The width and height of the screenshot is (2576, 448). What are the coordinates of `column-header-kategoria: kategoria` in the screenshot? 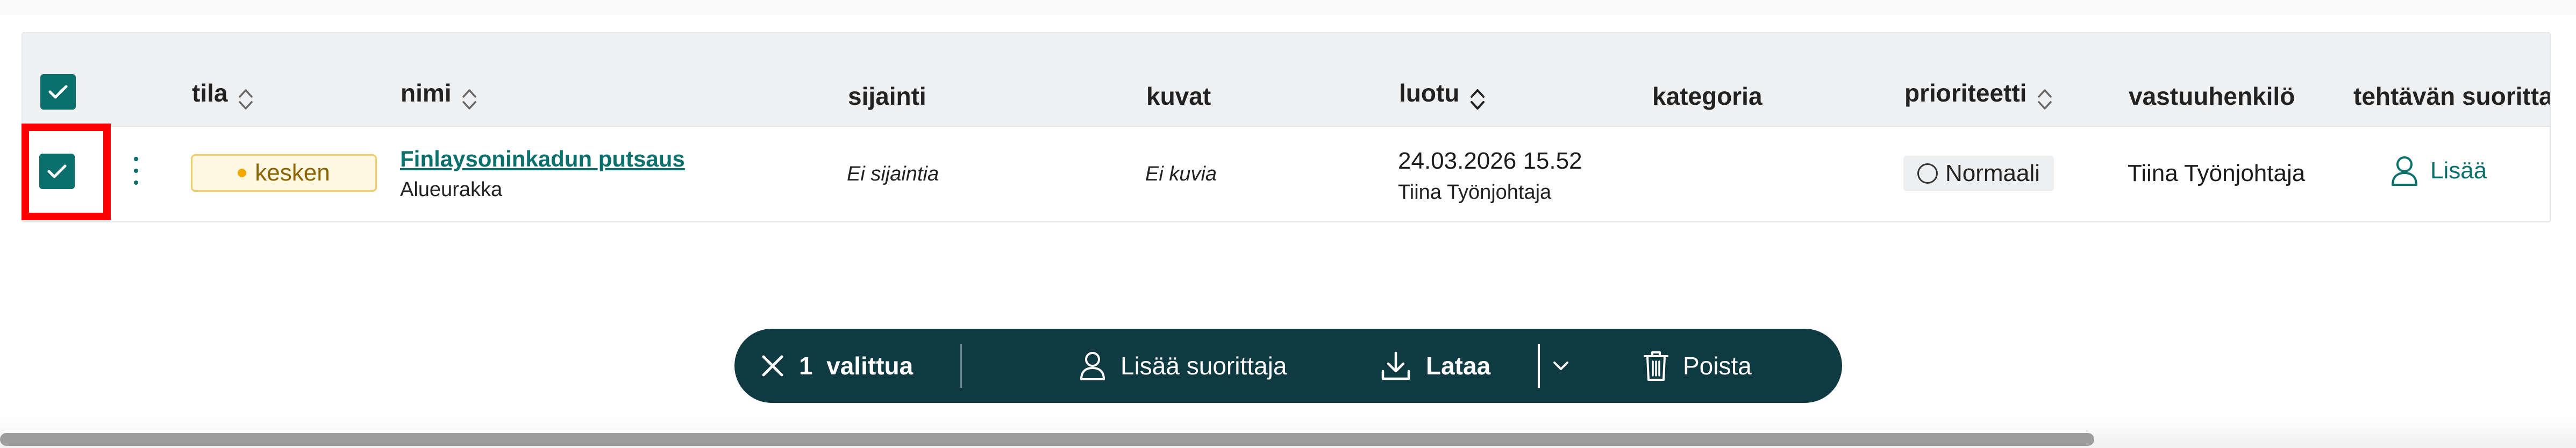 It's located at (1707, 96).